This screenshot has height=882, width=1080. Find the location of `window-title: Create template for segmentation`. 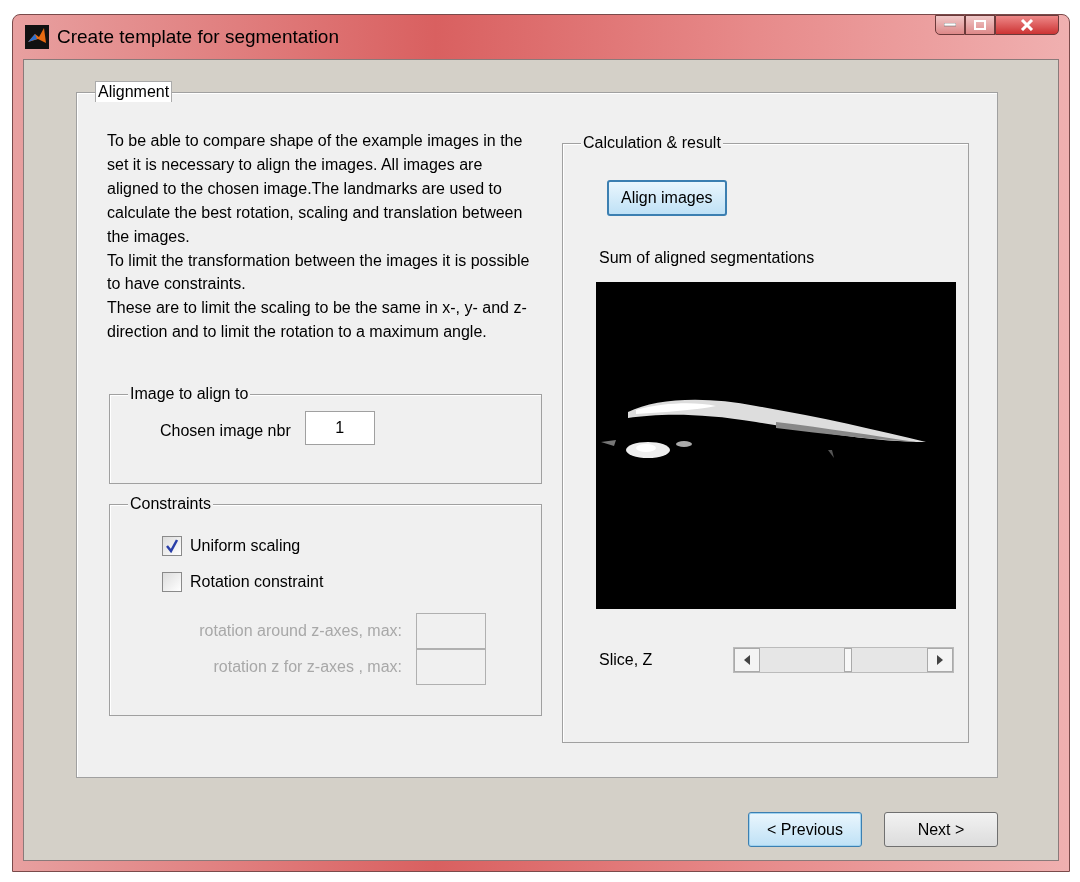

window-title: Create template for segmentation is located at coordinates (198, 36).